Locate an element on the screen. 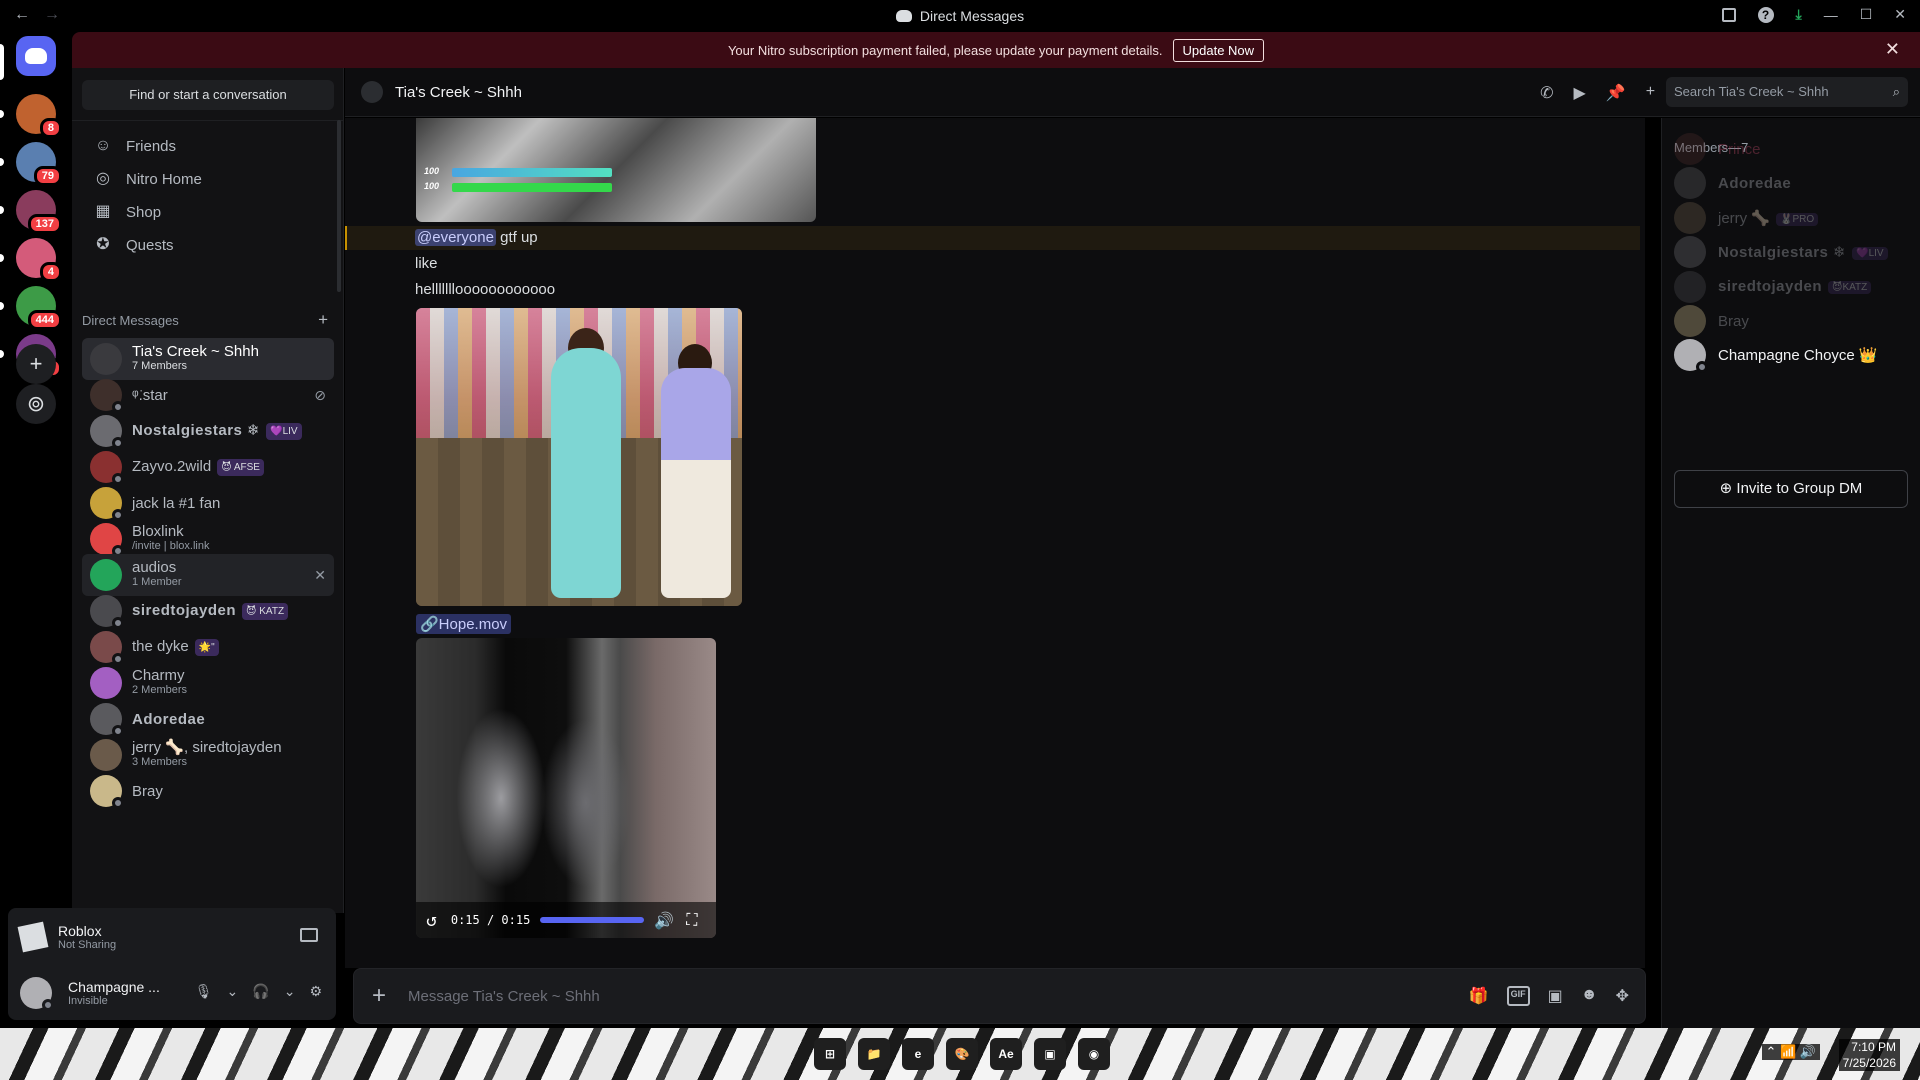 The image size is (1920, 1080). close-banner-icon: ✕ is located at coordinates (1892, 49).